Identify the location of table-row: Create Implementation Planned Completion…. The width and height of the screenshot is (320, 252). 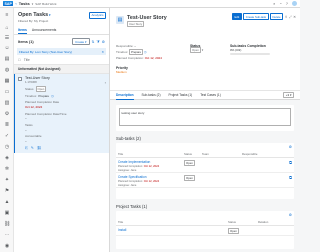
(205, 165).